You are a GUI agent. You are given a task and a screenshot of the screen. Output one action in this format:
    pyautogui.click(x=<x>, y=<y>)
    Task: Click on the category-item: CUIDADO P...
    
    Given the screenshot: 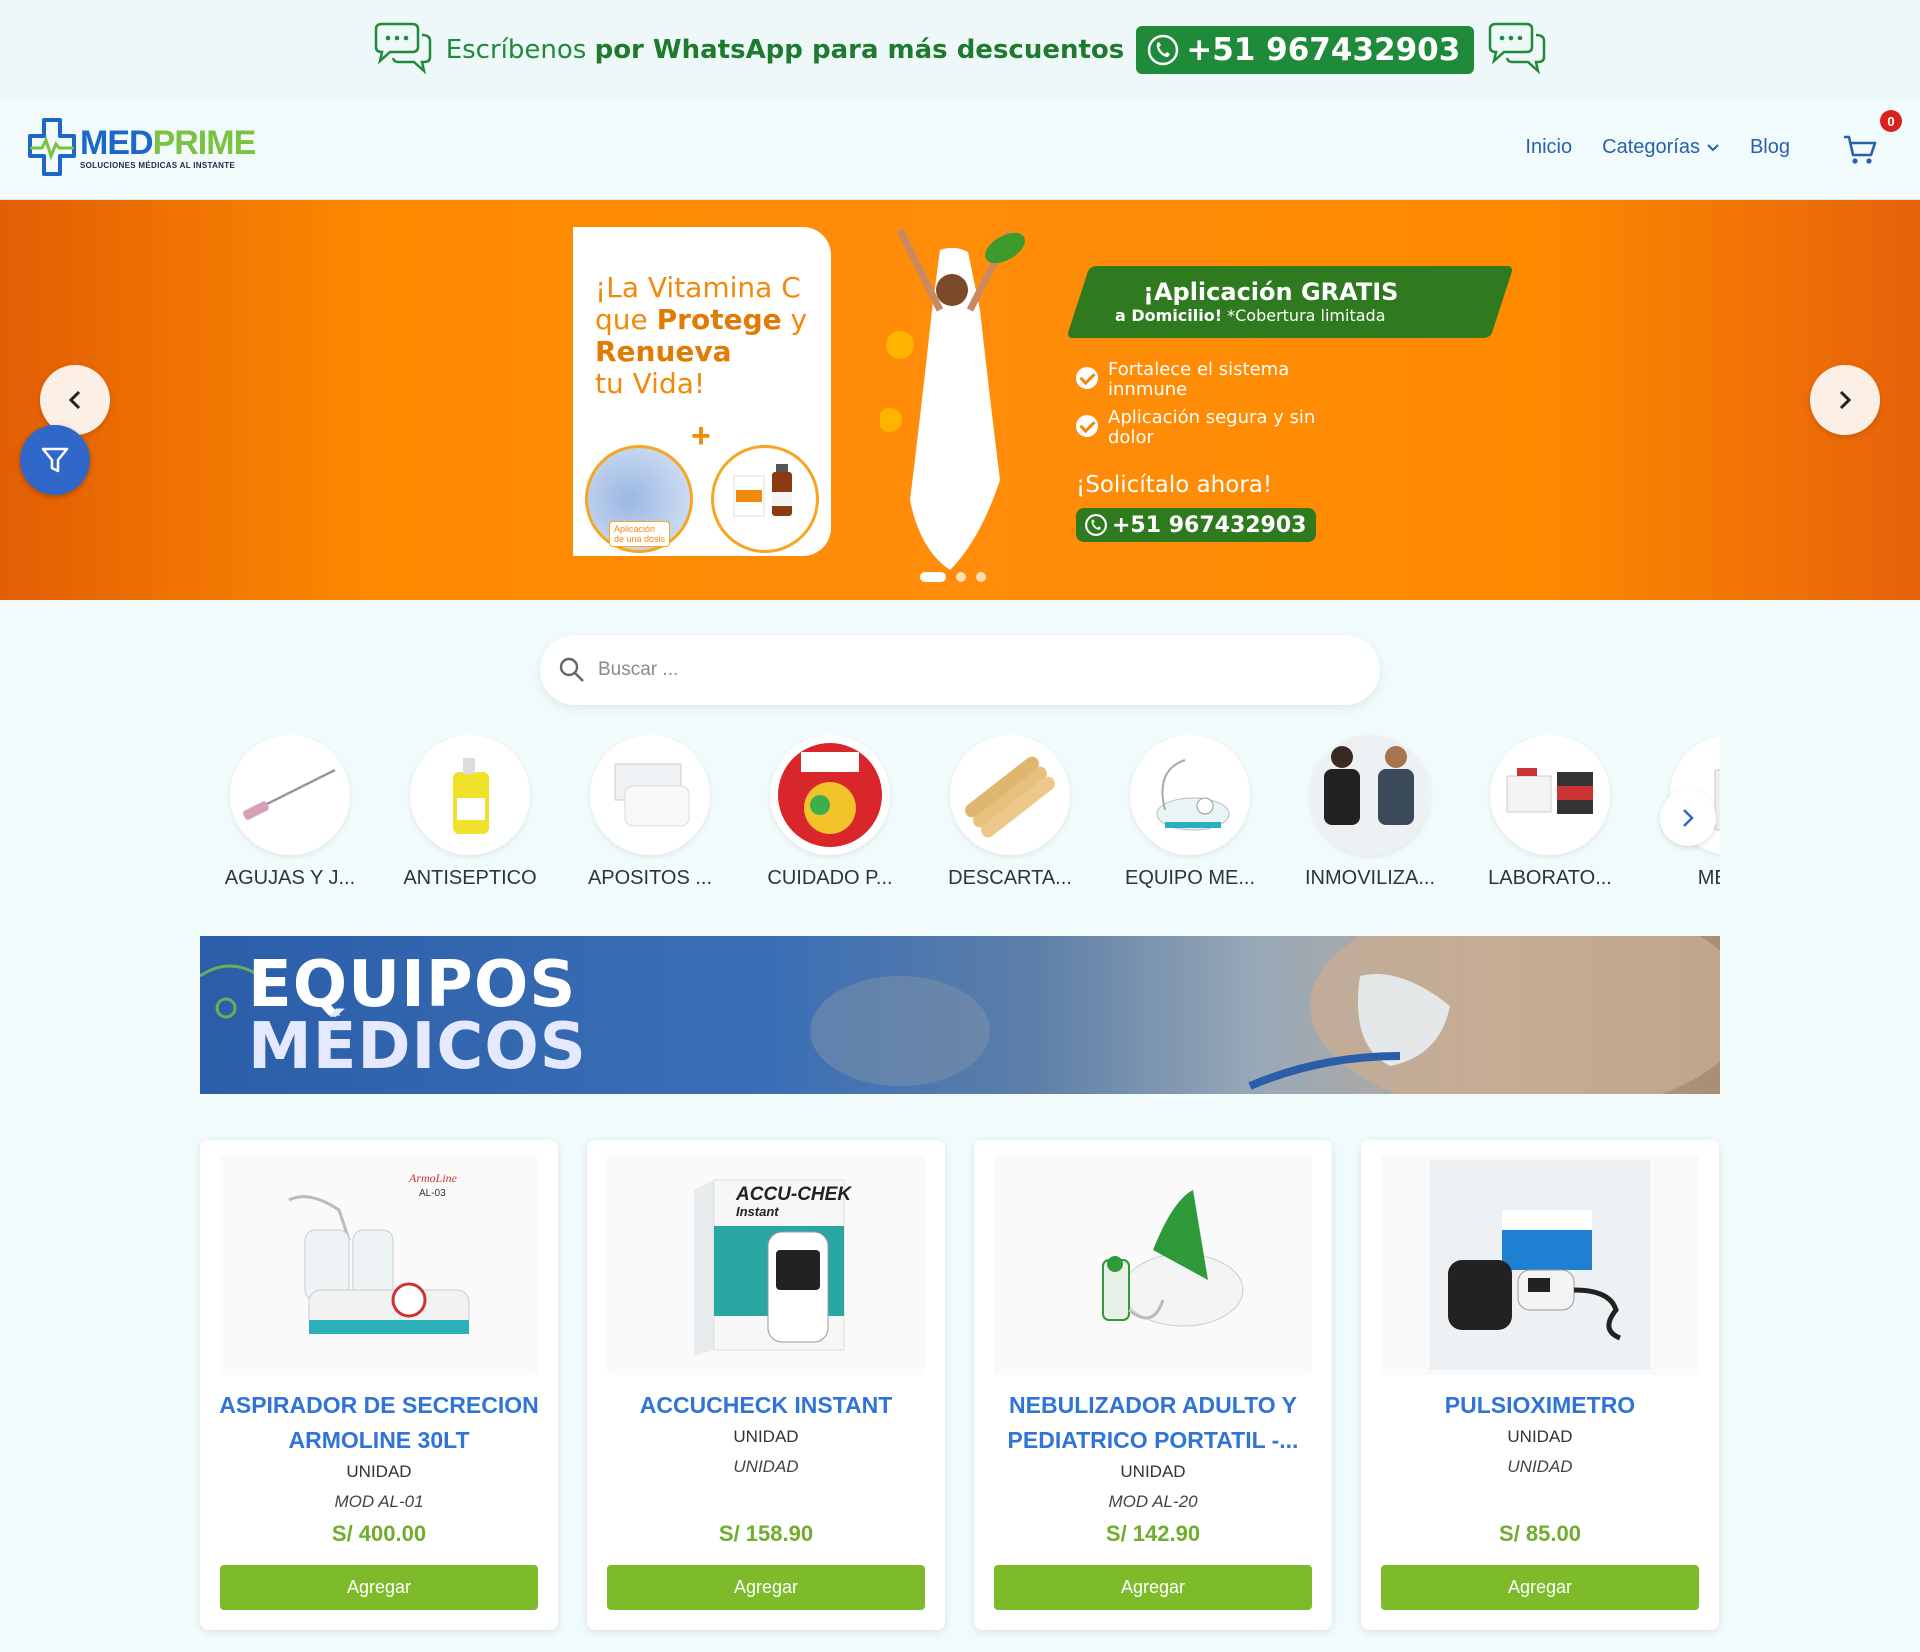 What is the action you would take?
    pyautogui.click(x=830, y=812)
    